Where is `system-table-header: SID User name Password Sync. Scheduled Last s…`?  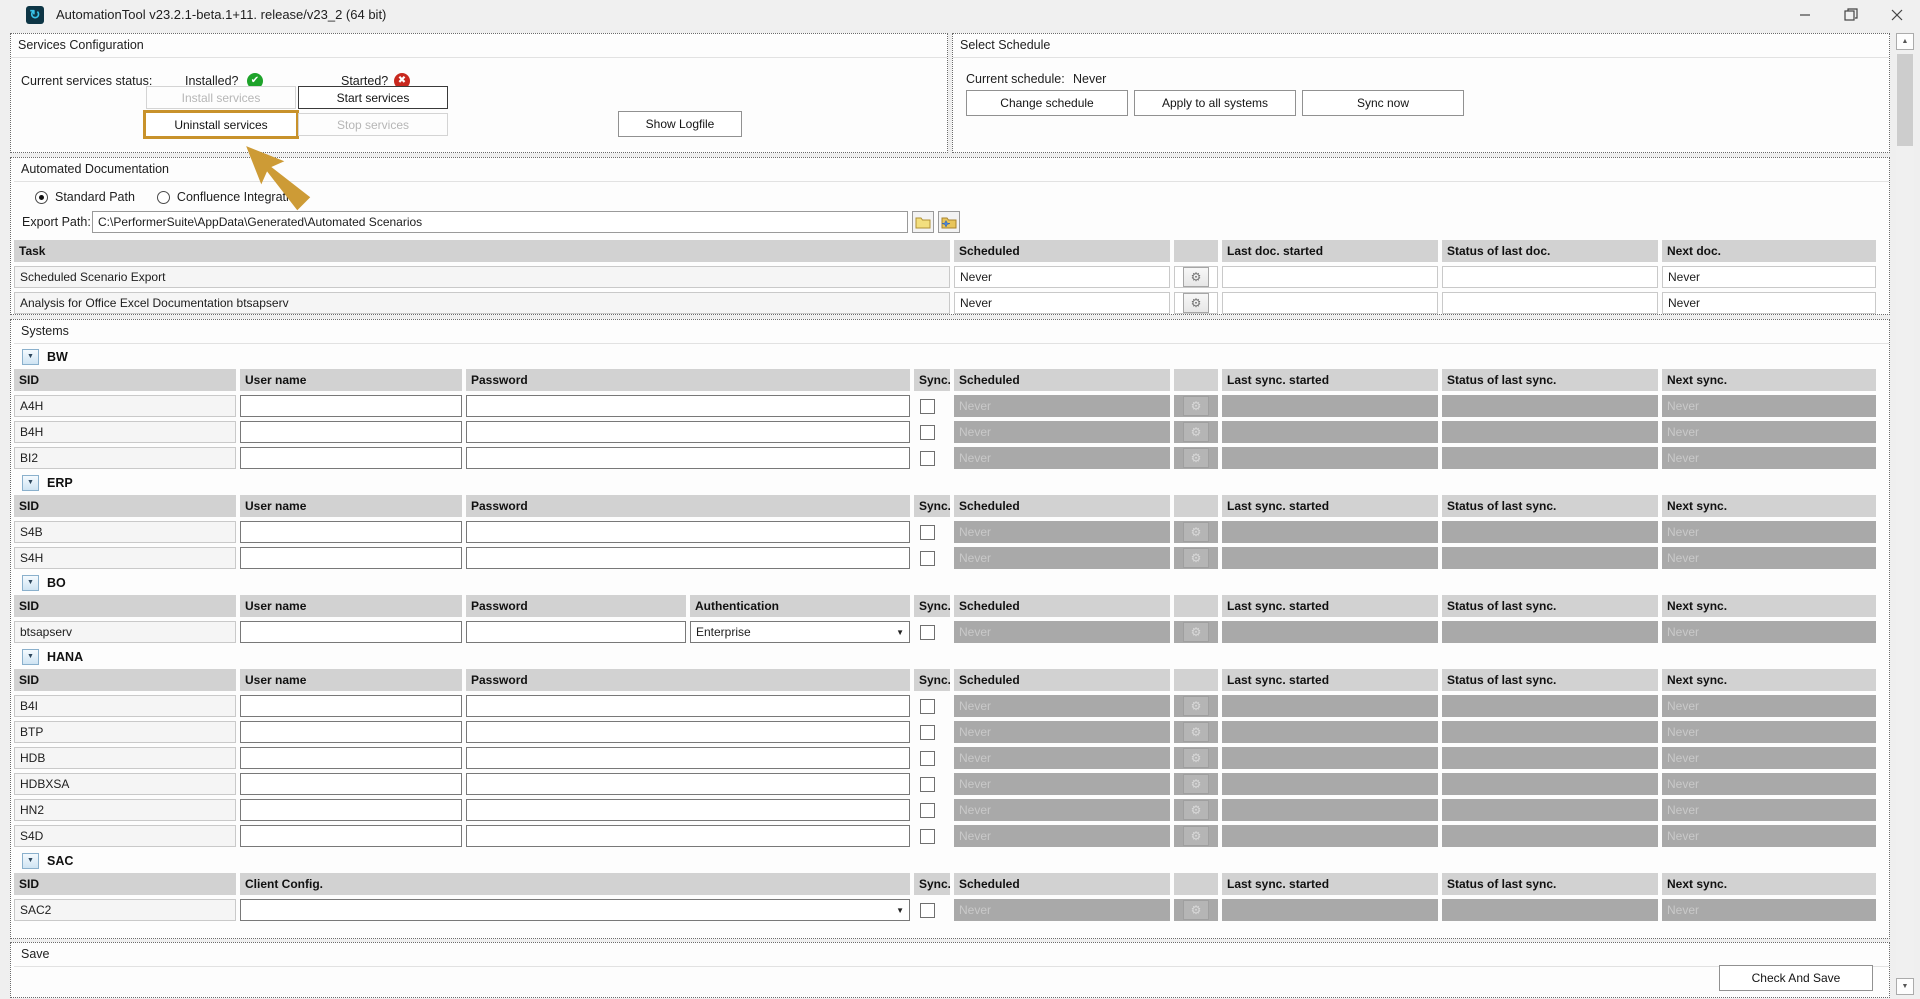 system-table-header: SID User name Password Sync. Scheduled Last s… is located at coordinates (951, 680).